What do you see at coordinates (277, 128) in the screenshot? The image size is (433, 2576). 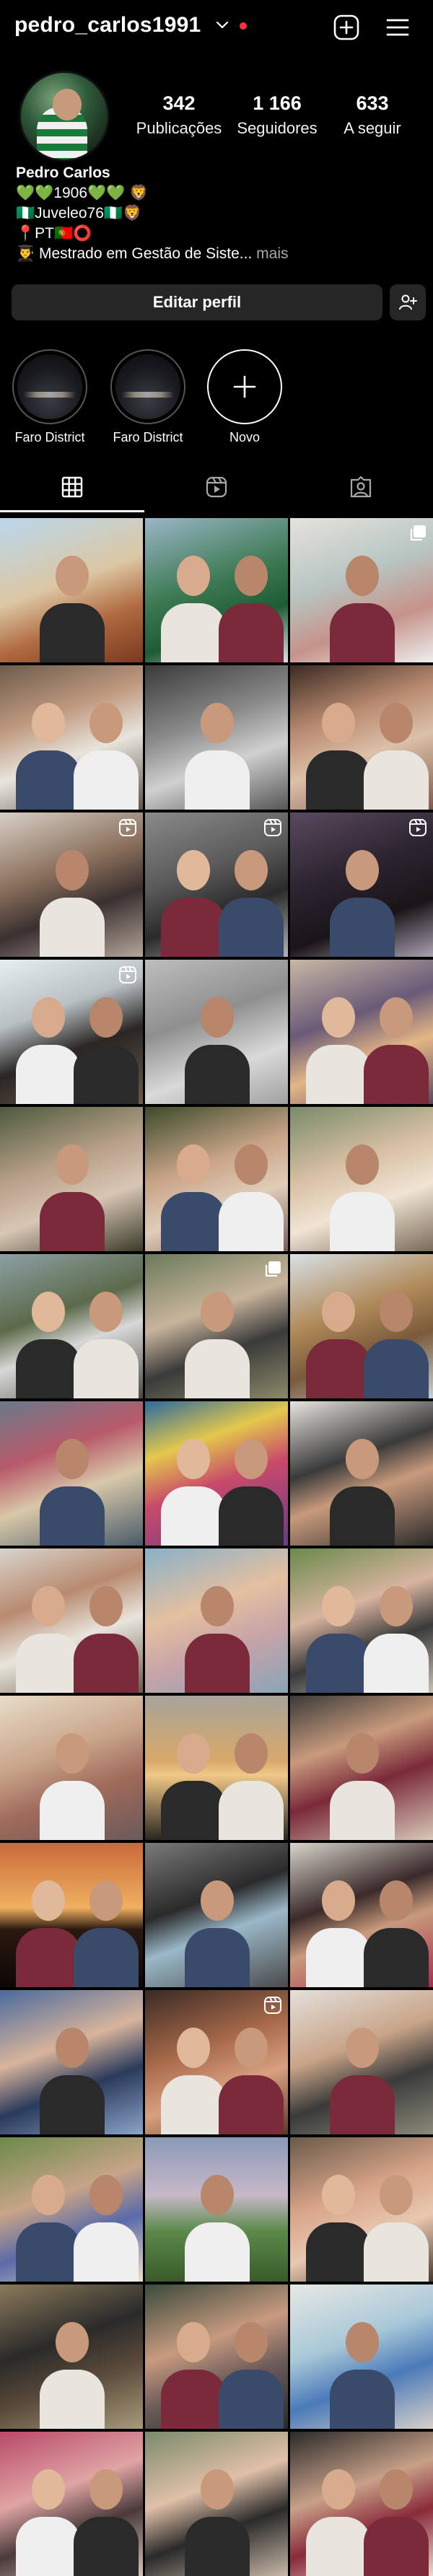 I see `stat-followers-label: Seguidores` at bounding box center [277, 128].